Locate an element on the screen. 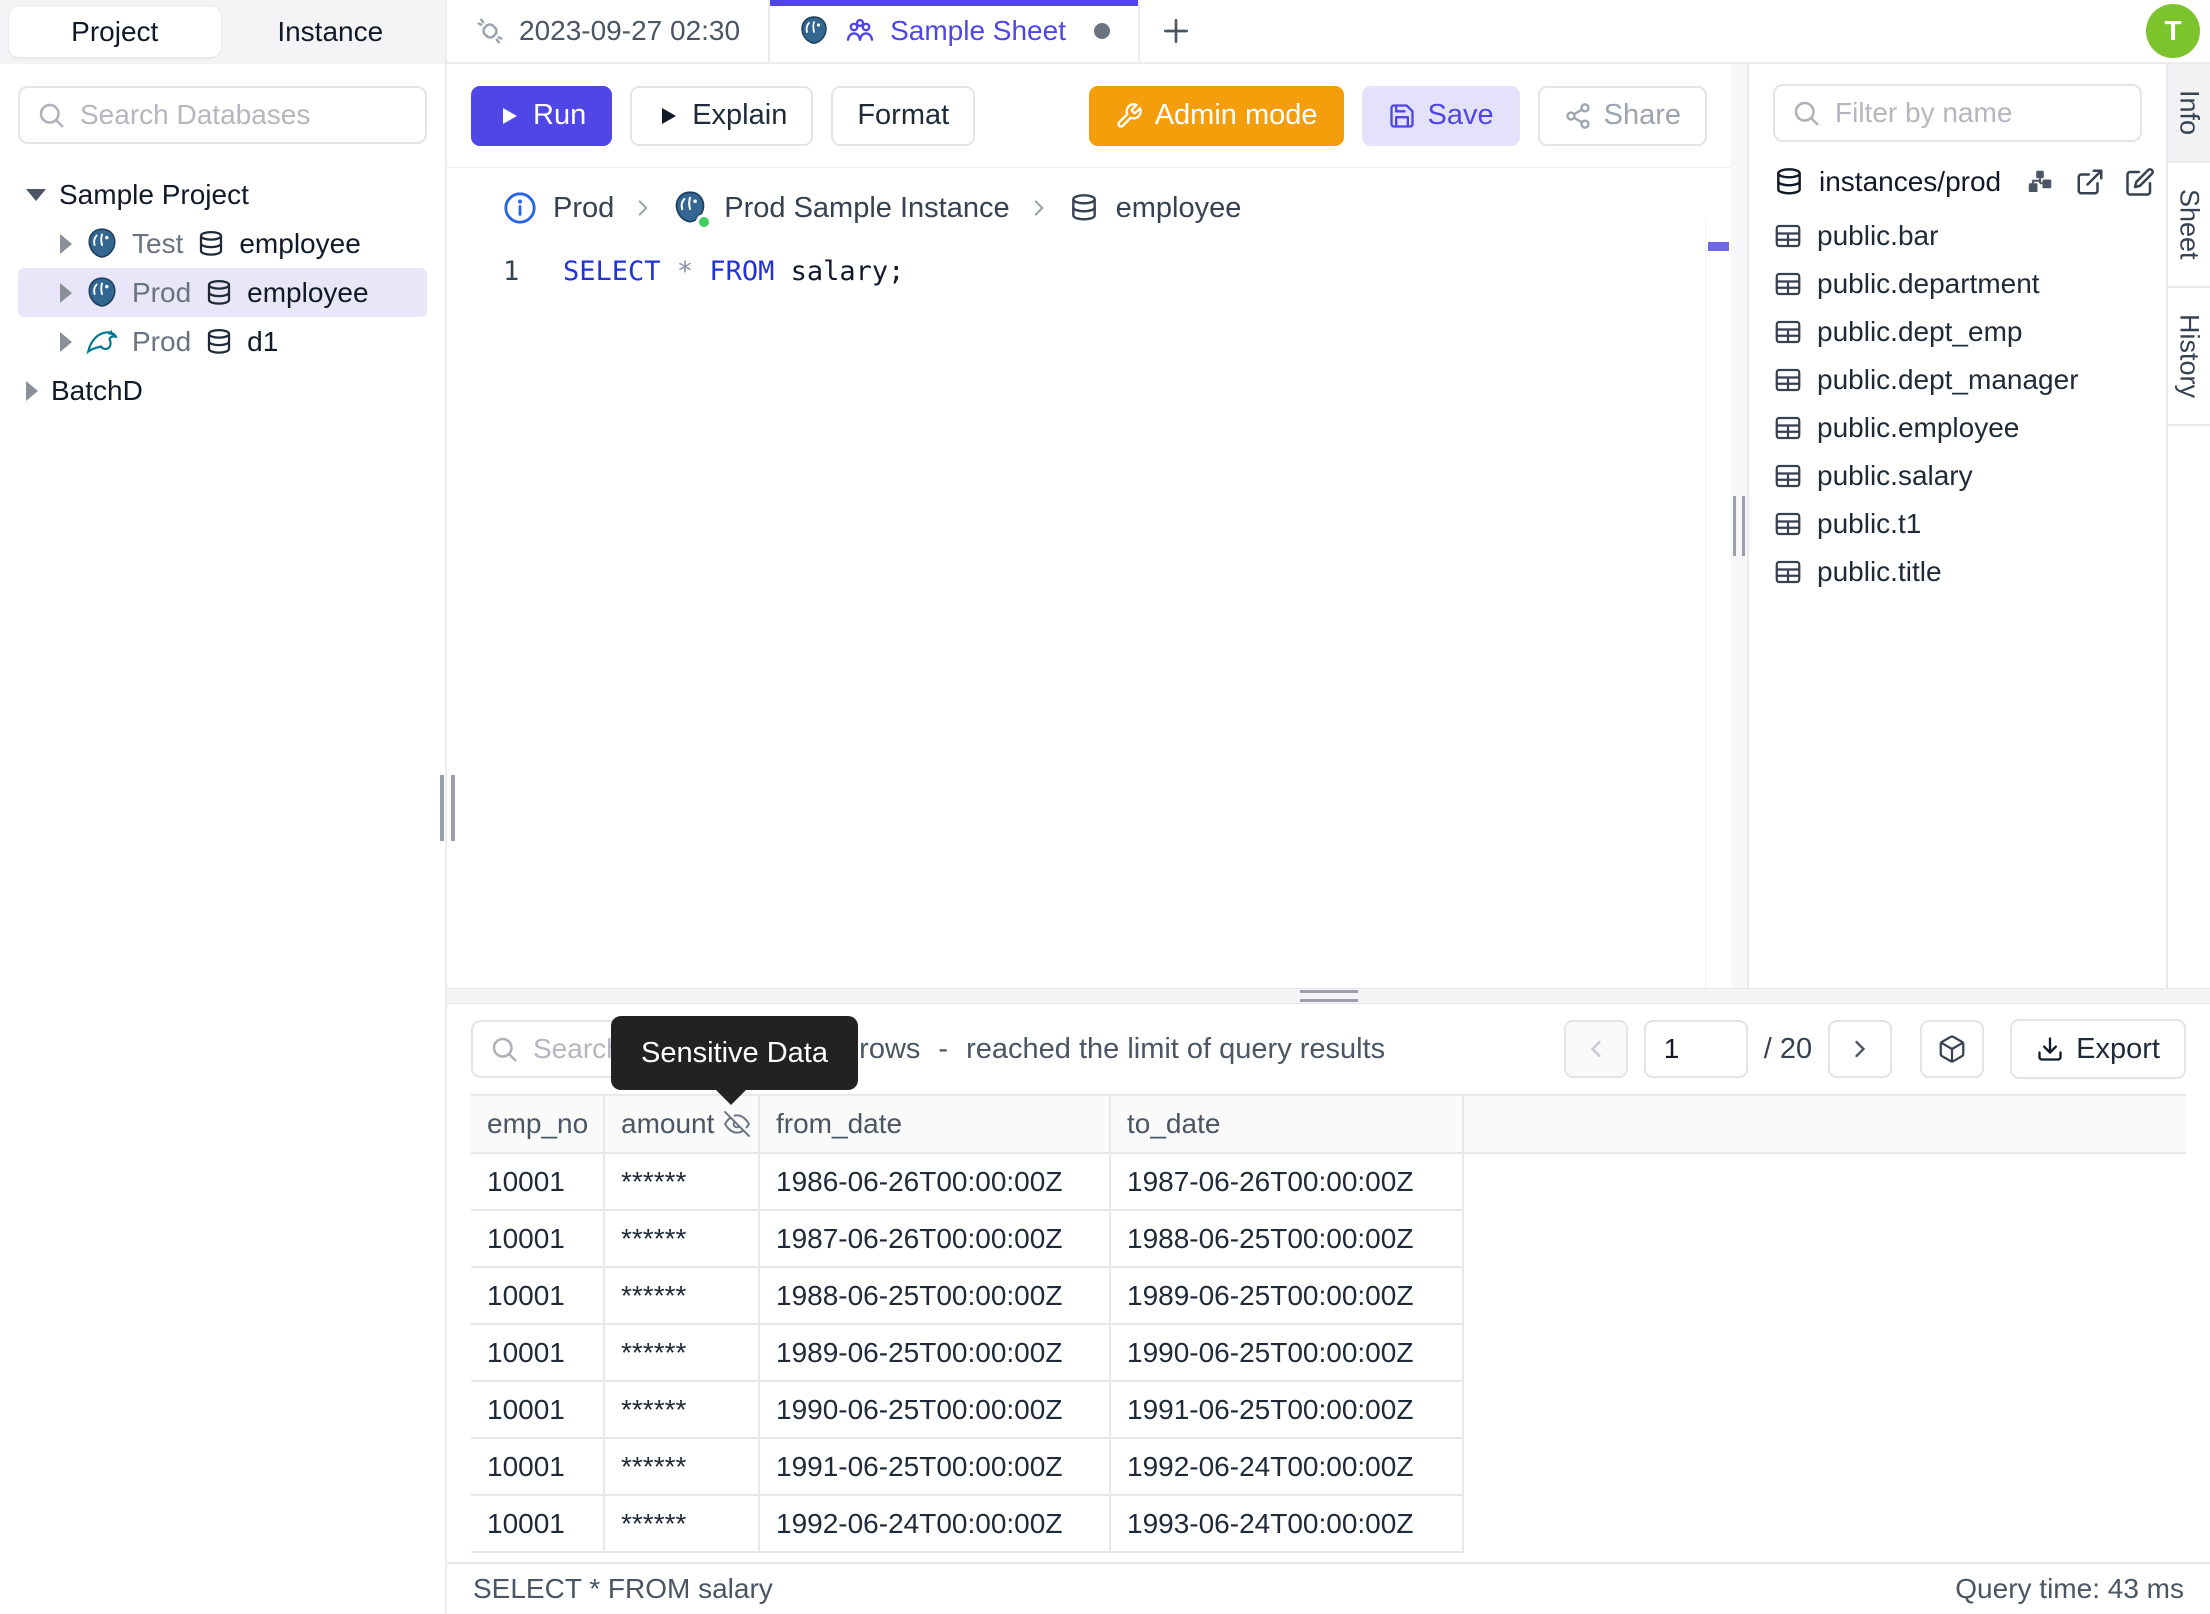 The image size is (2210, 1614). table-item: public.department is located at coordinates (1957, 284).